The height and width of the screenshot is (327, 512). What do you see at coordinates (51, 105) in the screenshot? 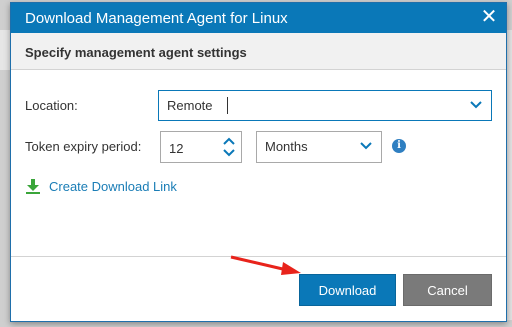
I see `location-label: Location:` at bounding box center [51, 105].